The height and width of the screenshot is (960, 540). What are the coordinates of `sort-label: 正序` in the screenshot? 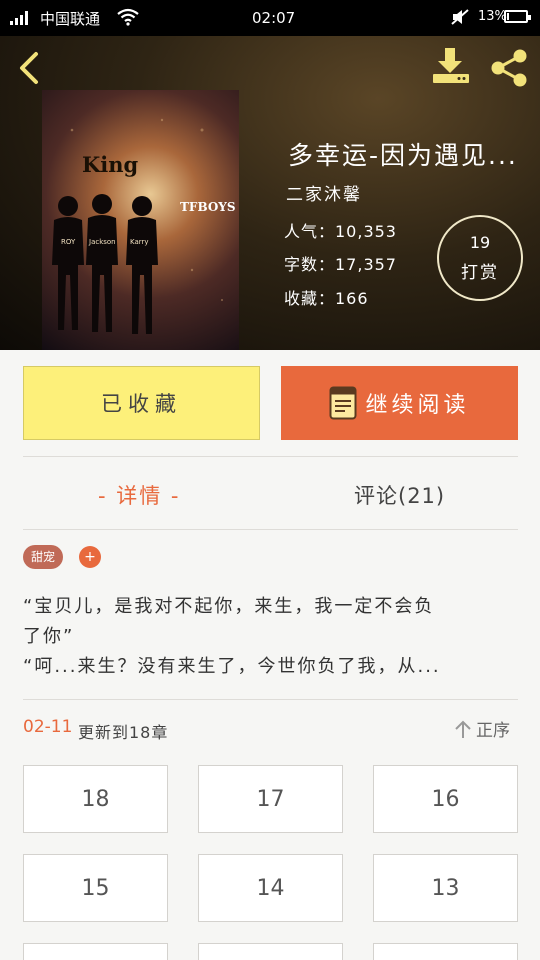 It's located at (493, 731).